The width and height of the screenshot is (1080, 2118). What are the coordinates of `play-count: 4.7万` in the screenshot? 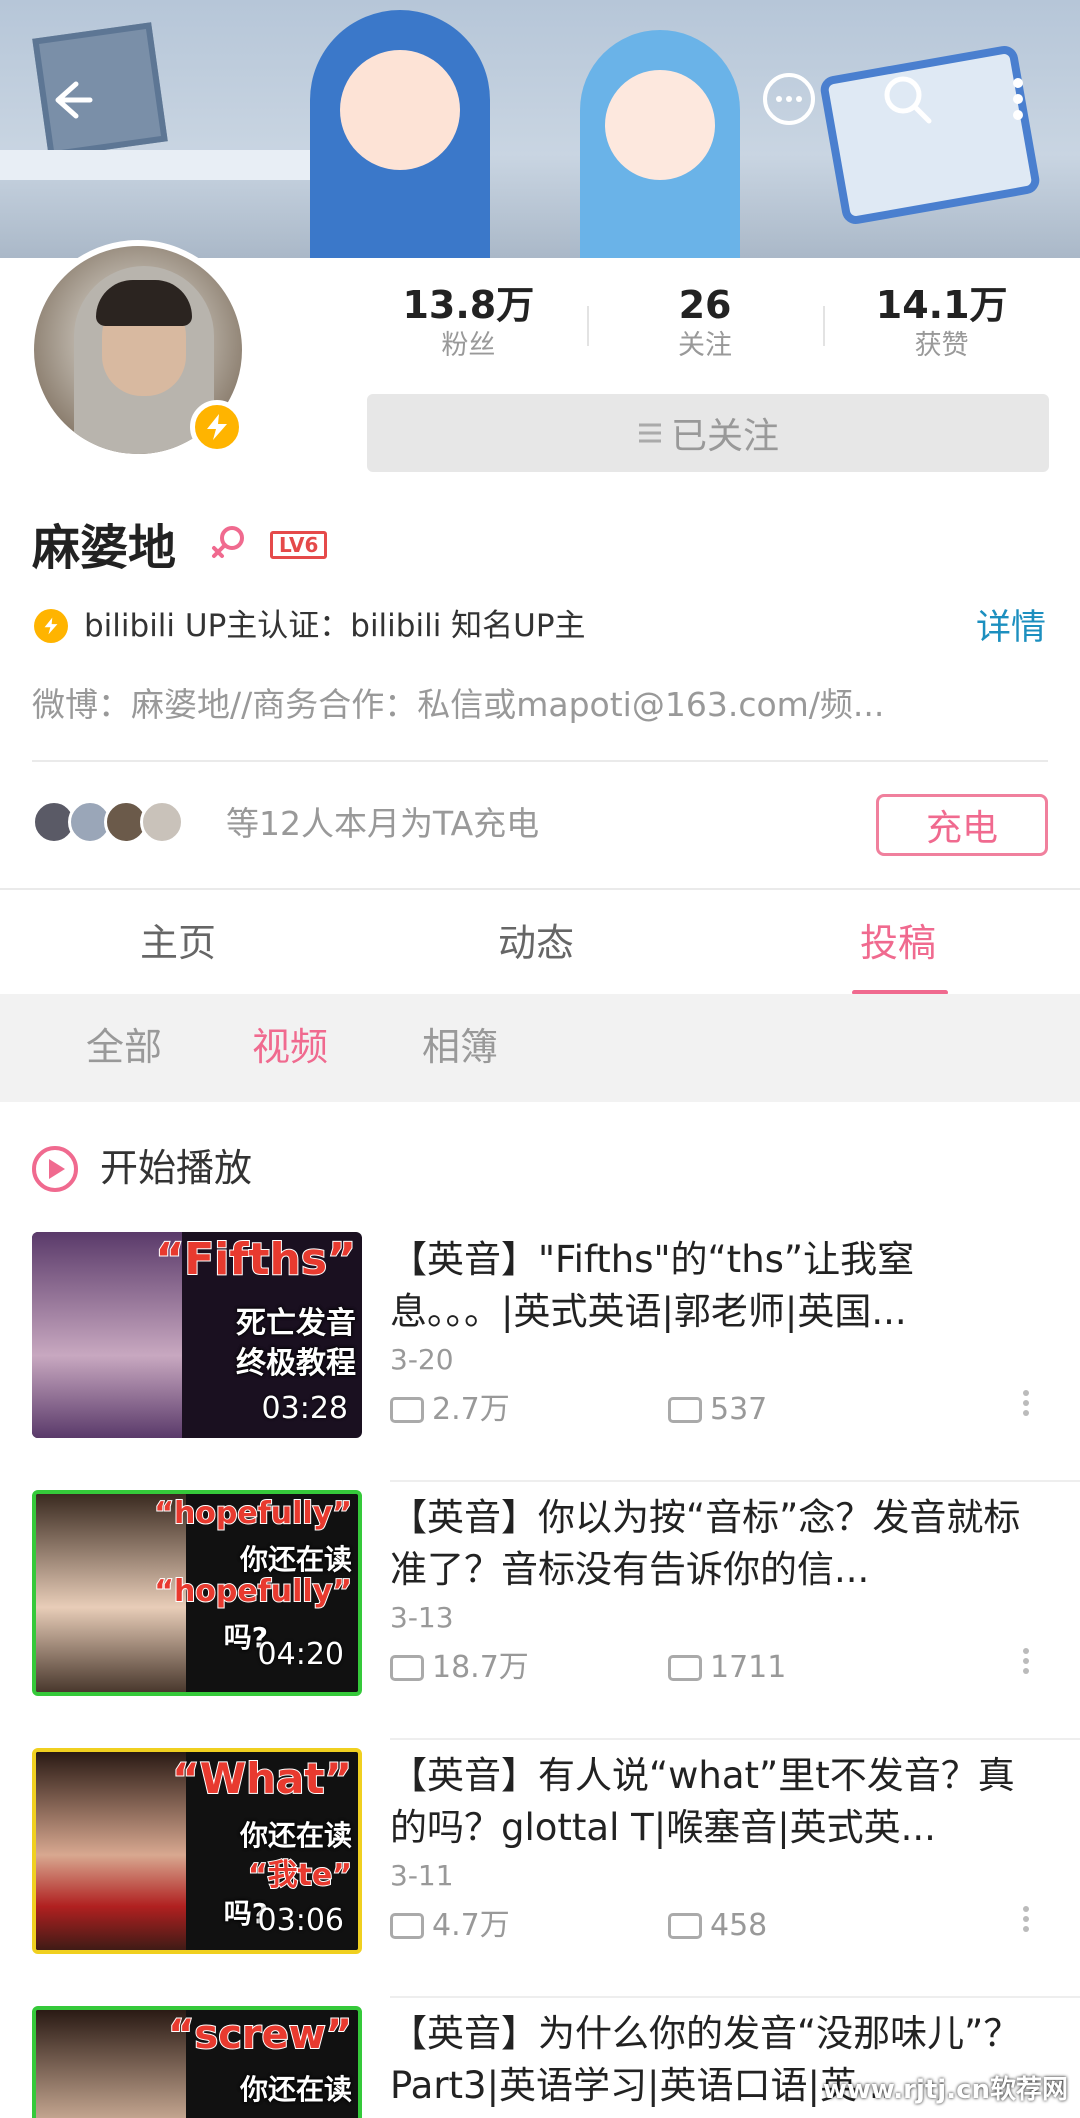 It's located at (471, 1925).